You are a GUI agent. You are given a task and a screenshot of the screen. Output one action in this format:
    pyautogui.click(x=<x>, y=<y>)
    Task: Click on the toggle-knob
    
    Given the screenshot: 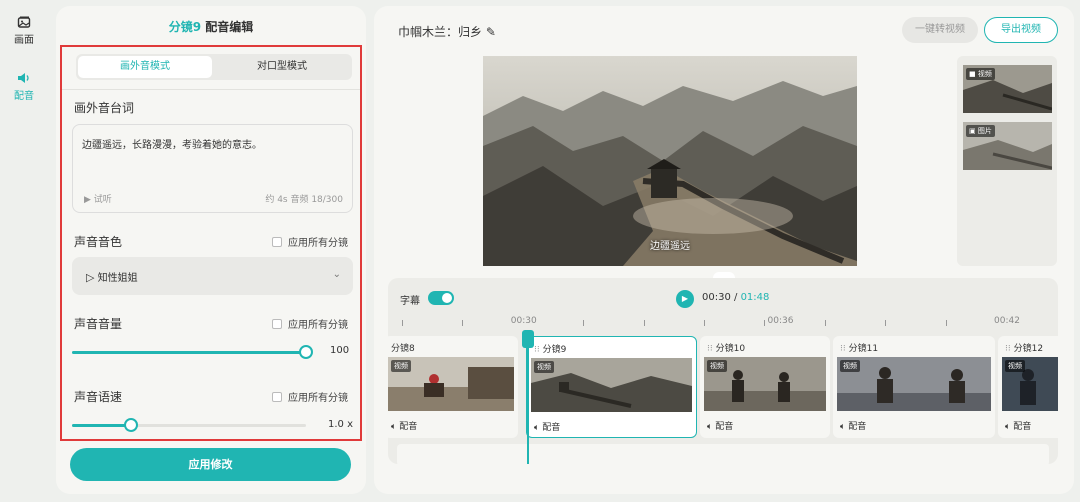 What is the action you would take?
    pyautogui.click(x=447, y=298)
    